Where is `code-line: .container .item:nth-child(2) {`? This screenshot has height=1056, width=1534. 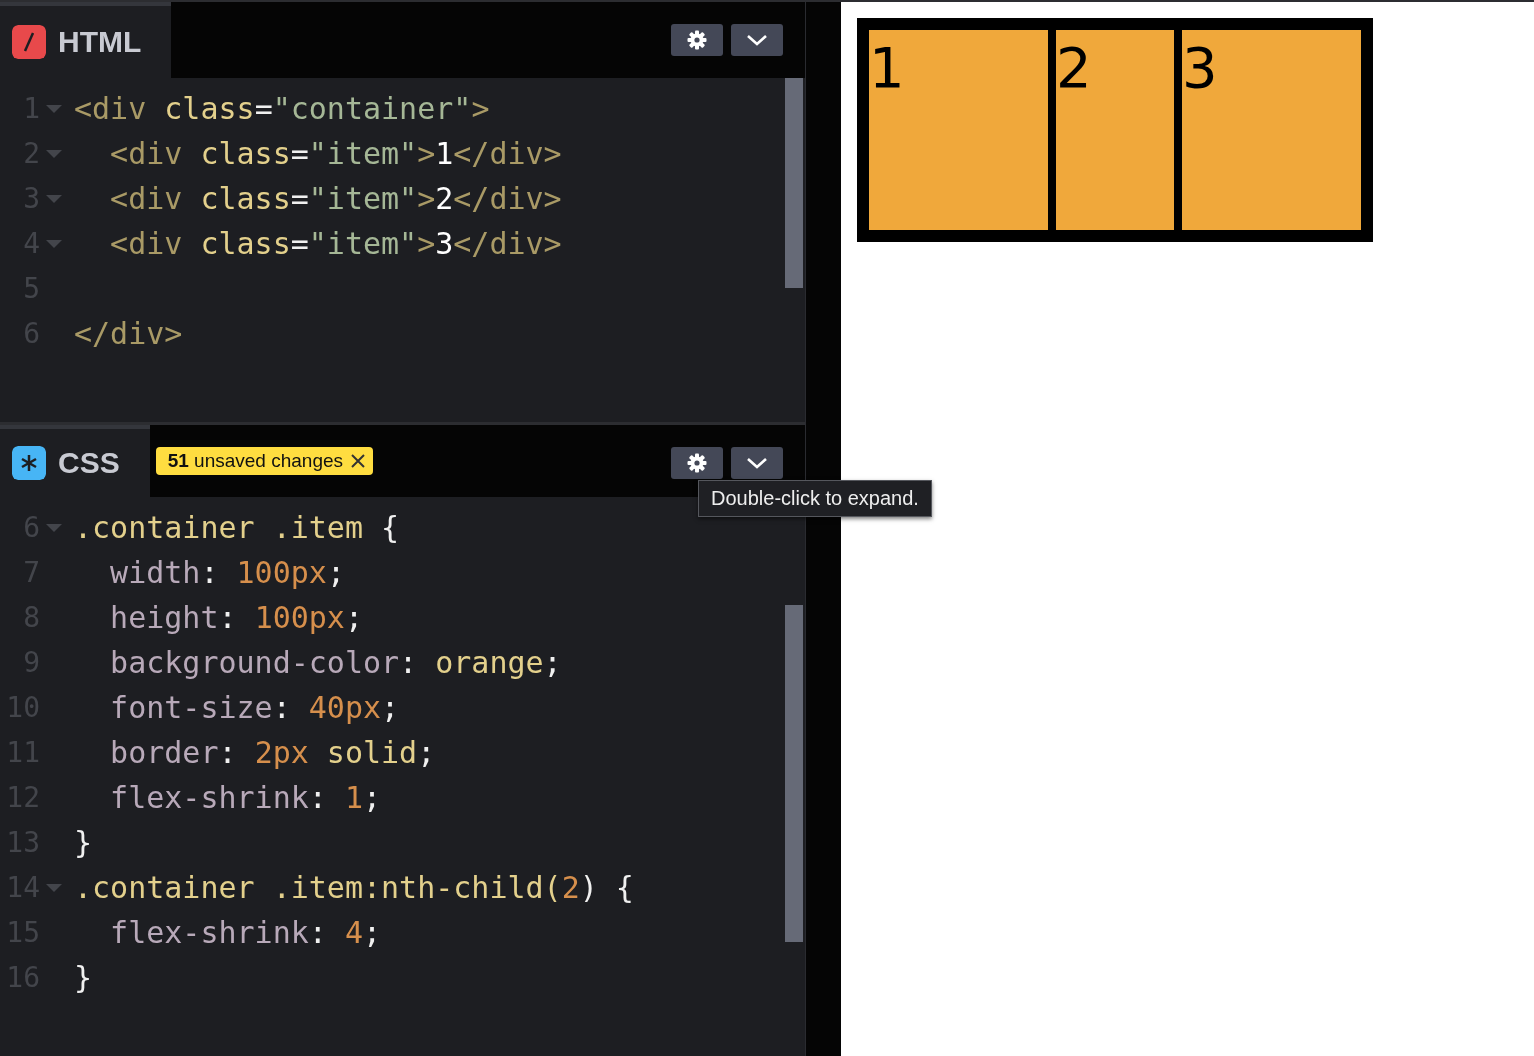
code-line: .container .item:nth-child(2) { is located at coordinates (354, 887).